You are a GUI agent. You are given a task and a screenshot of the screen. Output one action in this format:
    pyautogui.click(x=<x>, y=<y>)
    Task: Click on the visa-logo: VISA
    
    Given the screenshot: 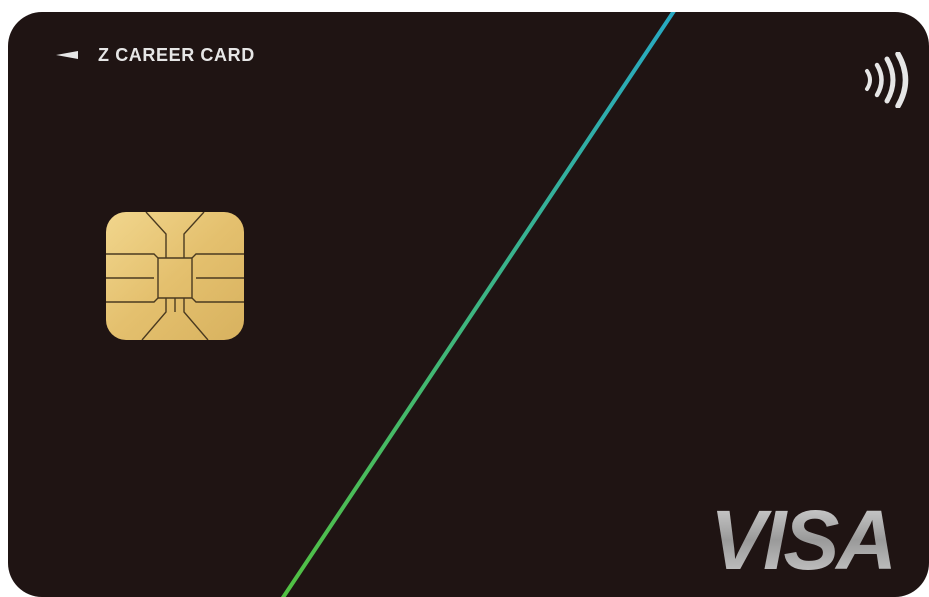 What is the action you would take?
    pyautogui.click(x=803, y=537)
    